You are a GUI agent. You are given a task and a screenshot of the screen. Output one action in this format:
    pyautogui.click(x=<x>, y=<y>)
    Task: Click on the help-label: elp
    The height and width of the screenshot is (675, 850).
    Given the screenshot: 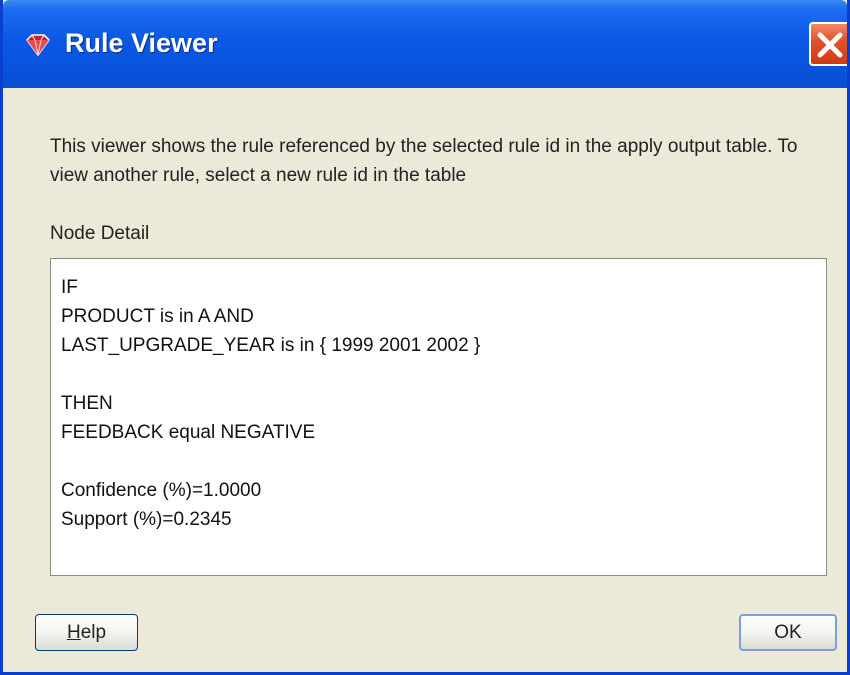 What is the action you would take?
    pyautogui.click(x=93, y=632)
    